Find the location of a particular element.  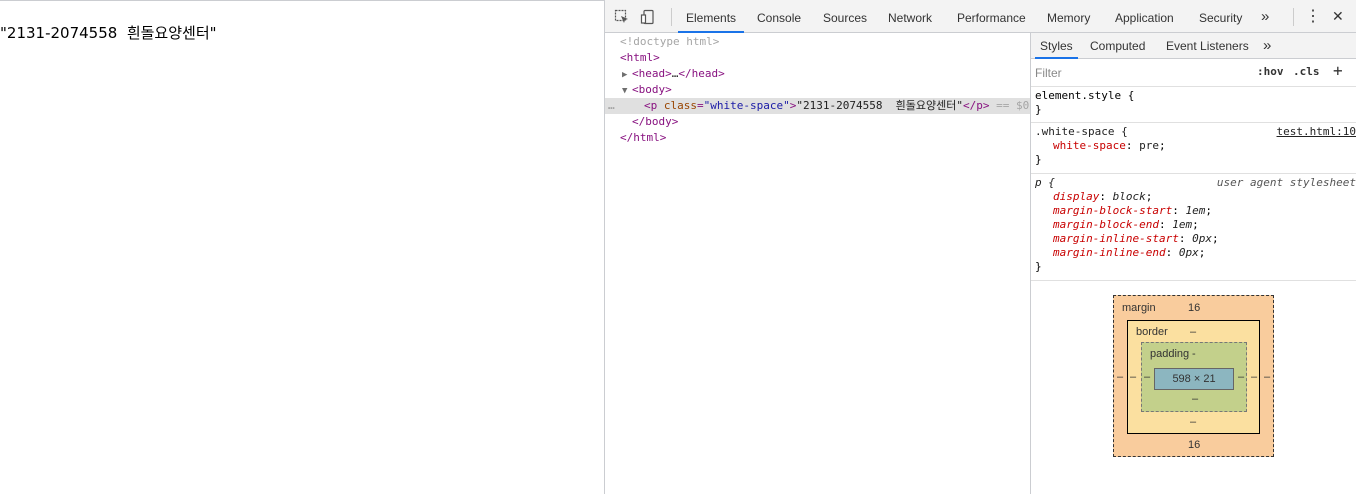

styles-filter-input is located at coordinates (1140, 73).